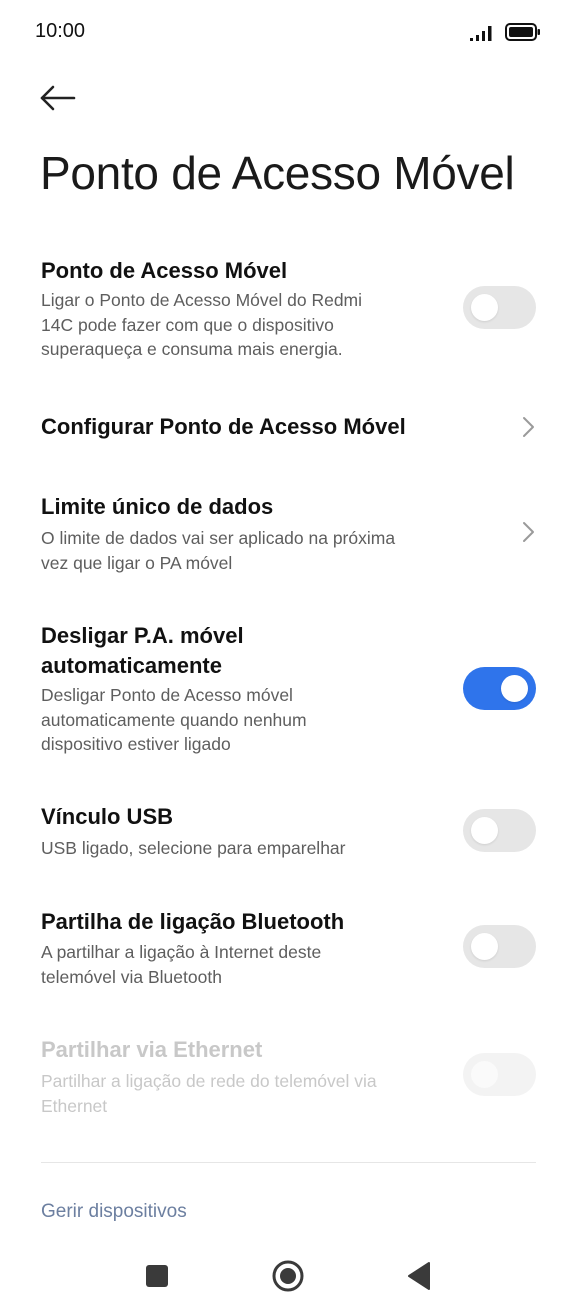 The image size is (577, 1316). What do you see at coordinates (499, 1074) in the screenshot?
I see `ethernet-tethering-toggle` at bounding box center [499, 1074].